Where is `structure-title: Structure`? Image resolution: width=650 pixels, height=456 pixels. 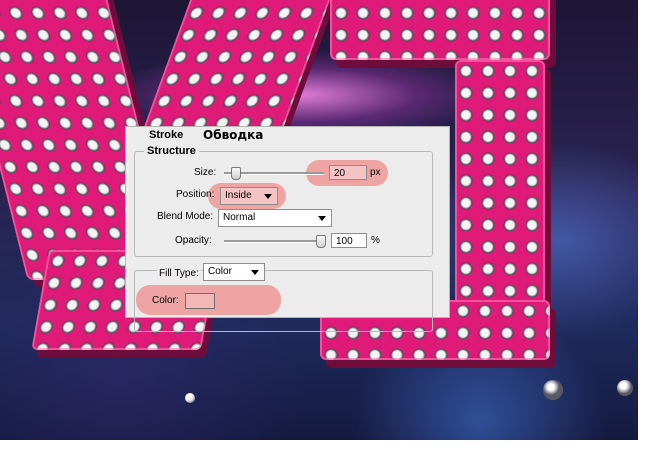
structure-title: Structure is located at coordinates (171, 151).